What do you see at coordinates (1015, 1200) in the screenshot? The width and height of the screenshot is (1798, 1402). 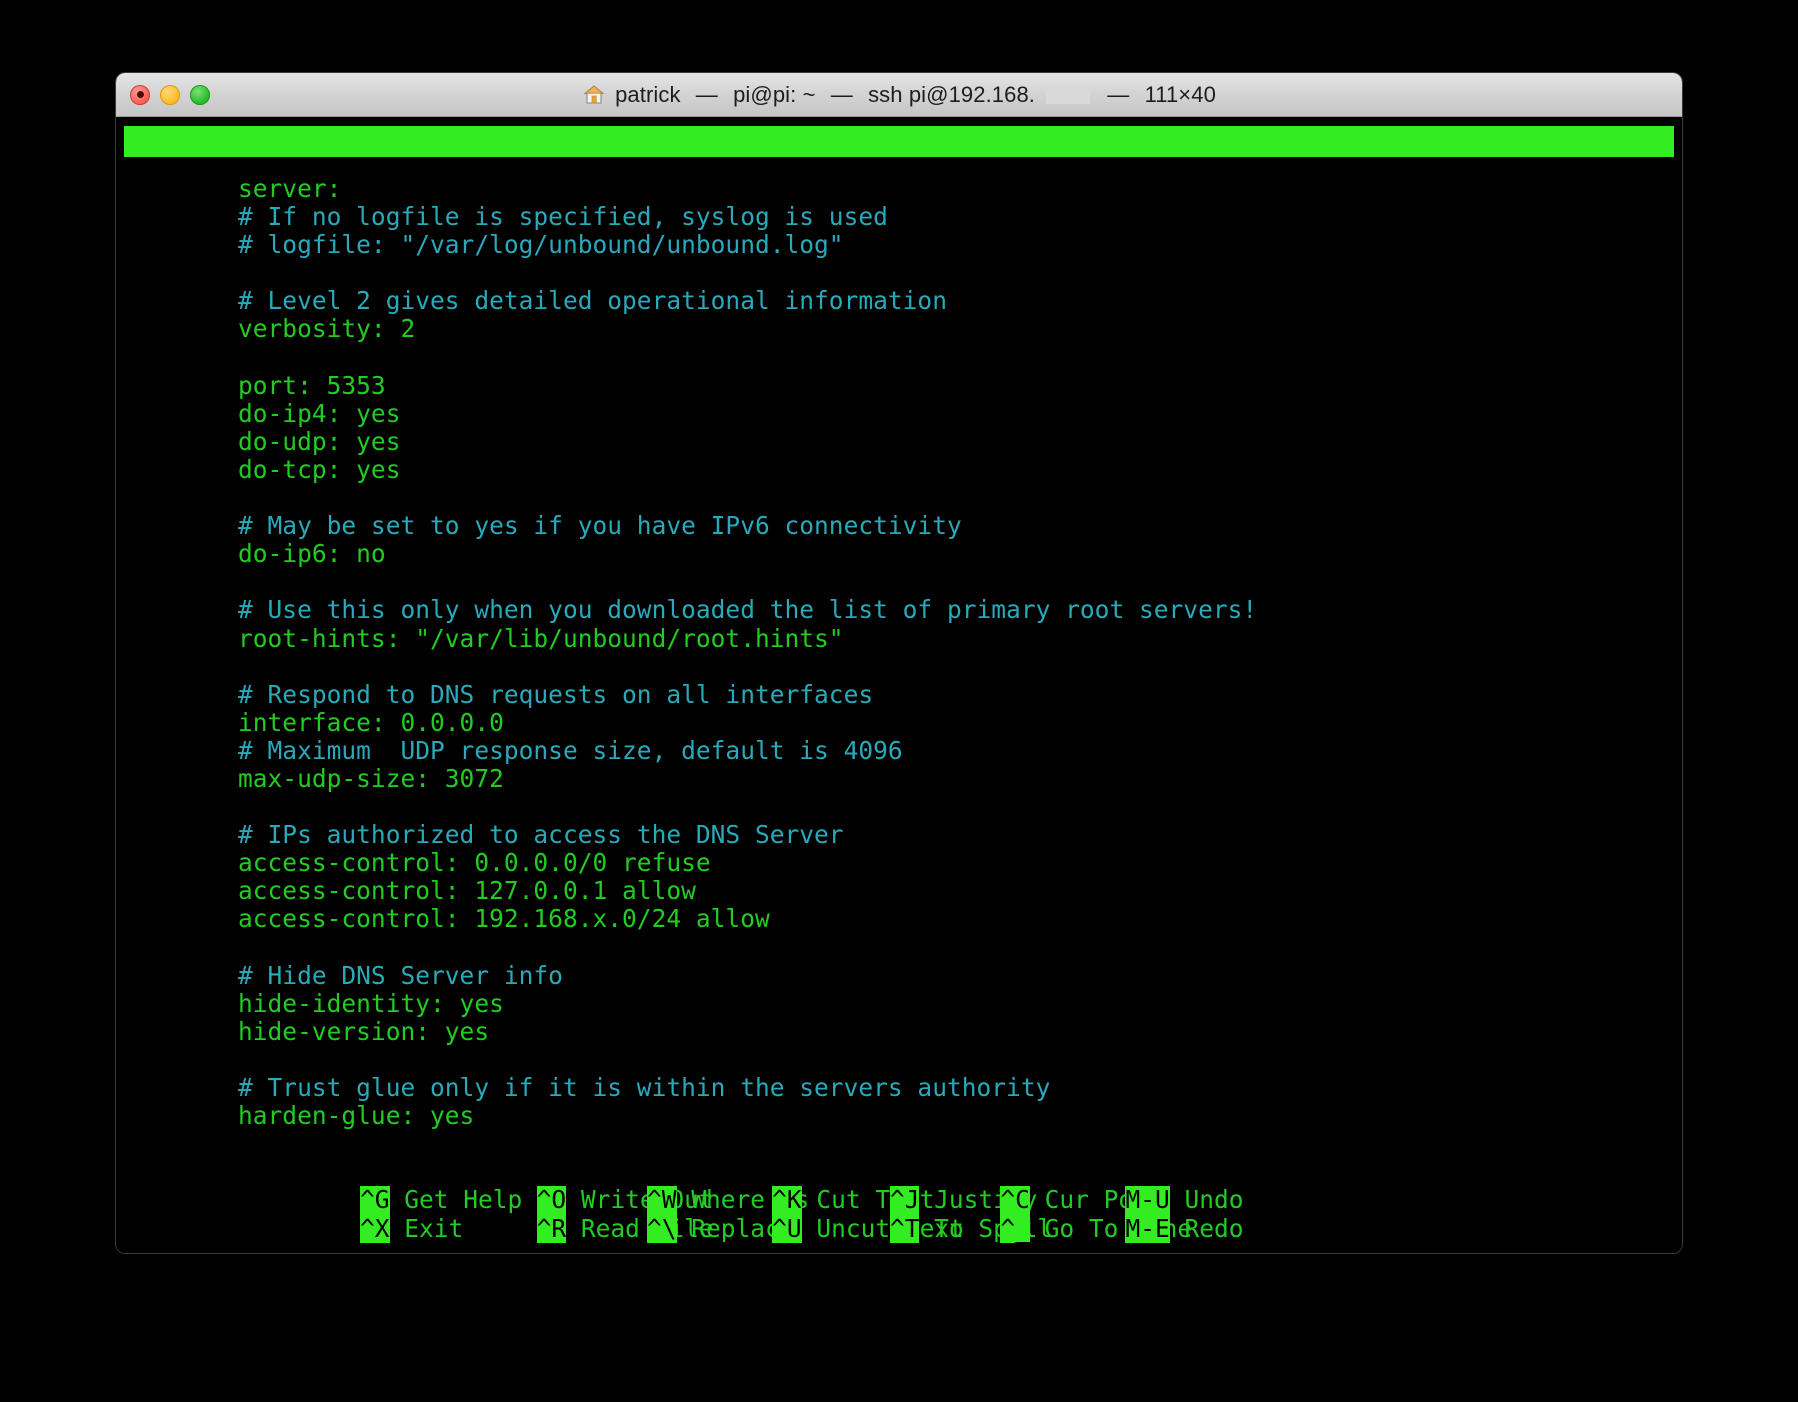 I see `shortcut-key-cur-pos: ^C` at bounding box center [1015, 1200].